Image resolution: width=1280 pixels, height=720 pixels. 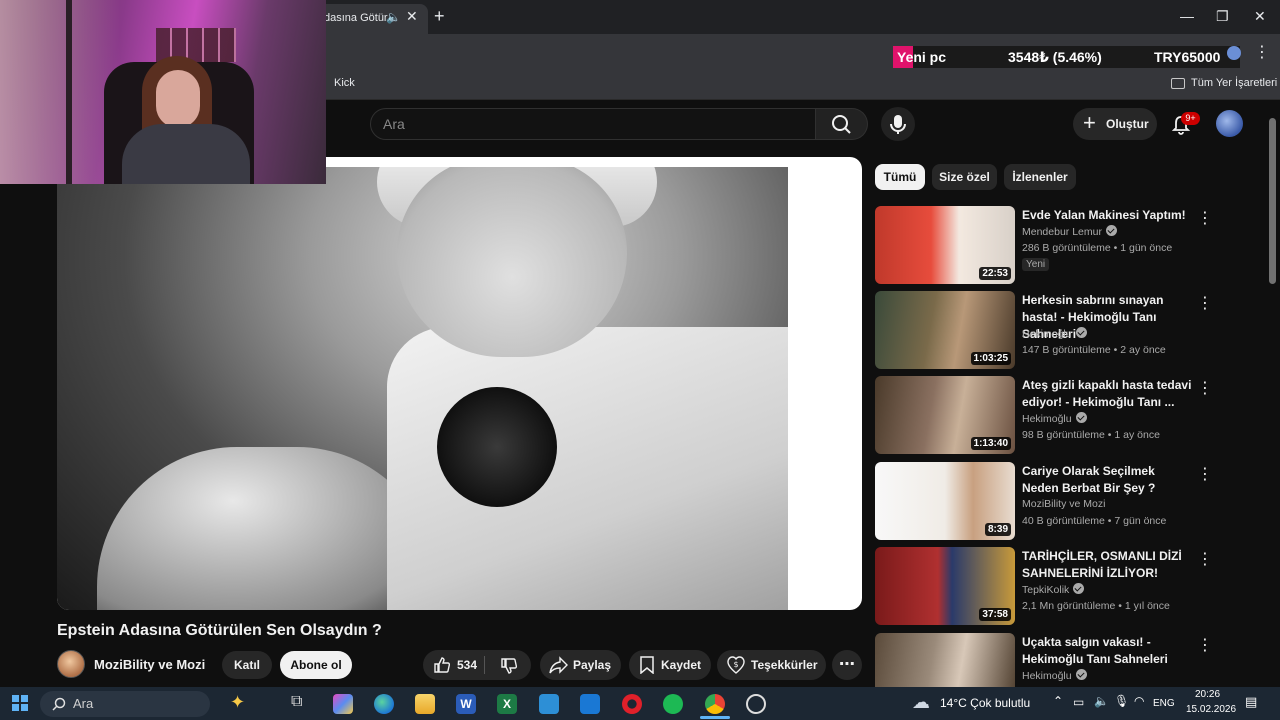 I want to click on save-button: Kaydet, so click(x=670, y=665).